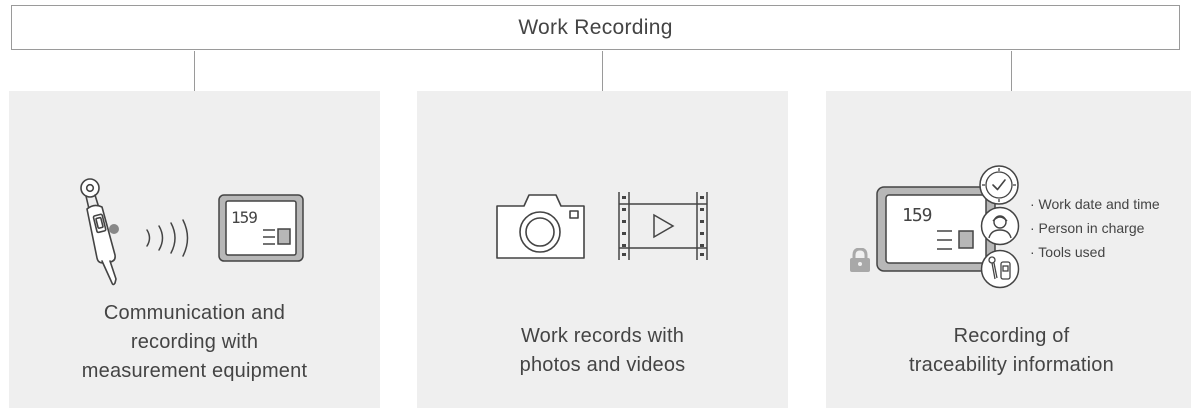 The height and width of the screenshot is (408, 1191). What do you see at coordinates (99, 232) in the screenshot?
I see `torque-wrench-icon` at bounding box center [99, 232].